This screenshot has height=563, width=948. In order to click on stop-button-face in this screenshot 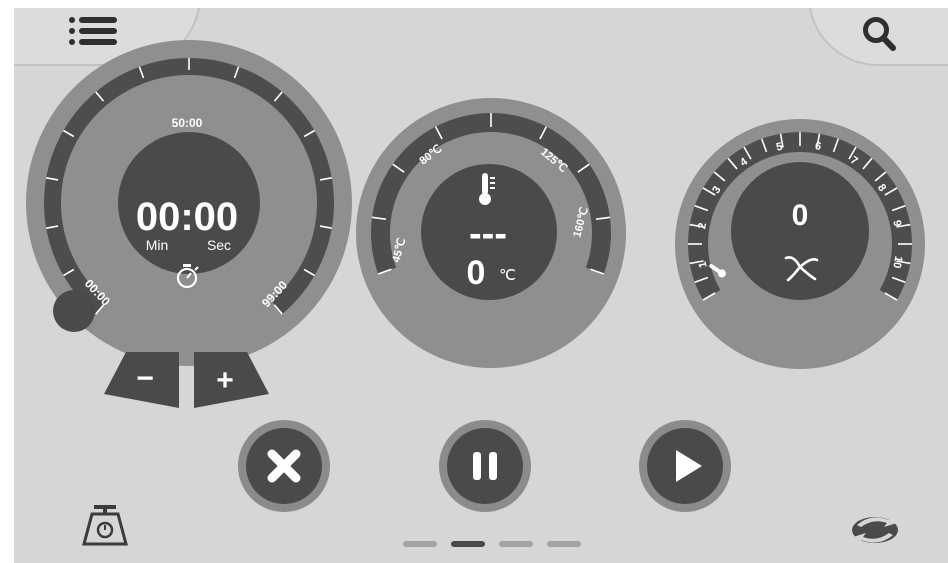, I will do `click(284, 466)`.